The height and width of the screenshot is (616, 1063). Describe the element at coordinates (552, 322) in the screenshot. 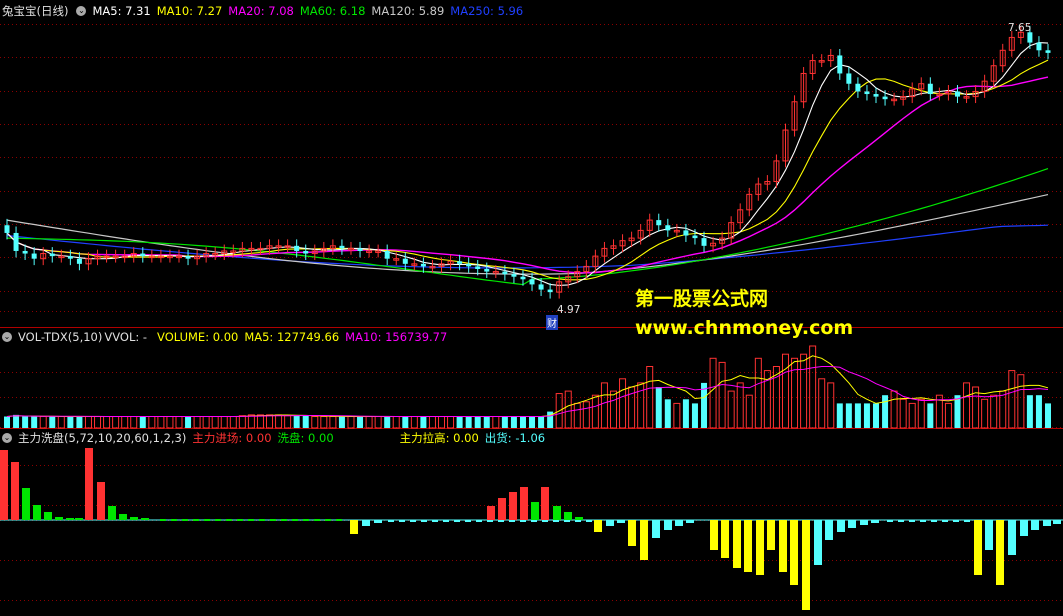

I see `cai-badge: 财` at that location.